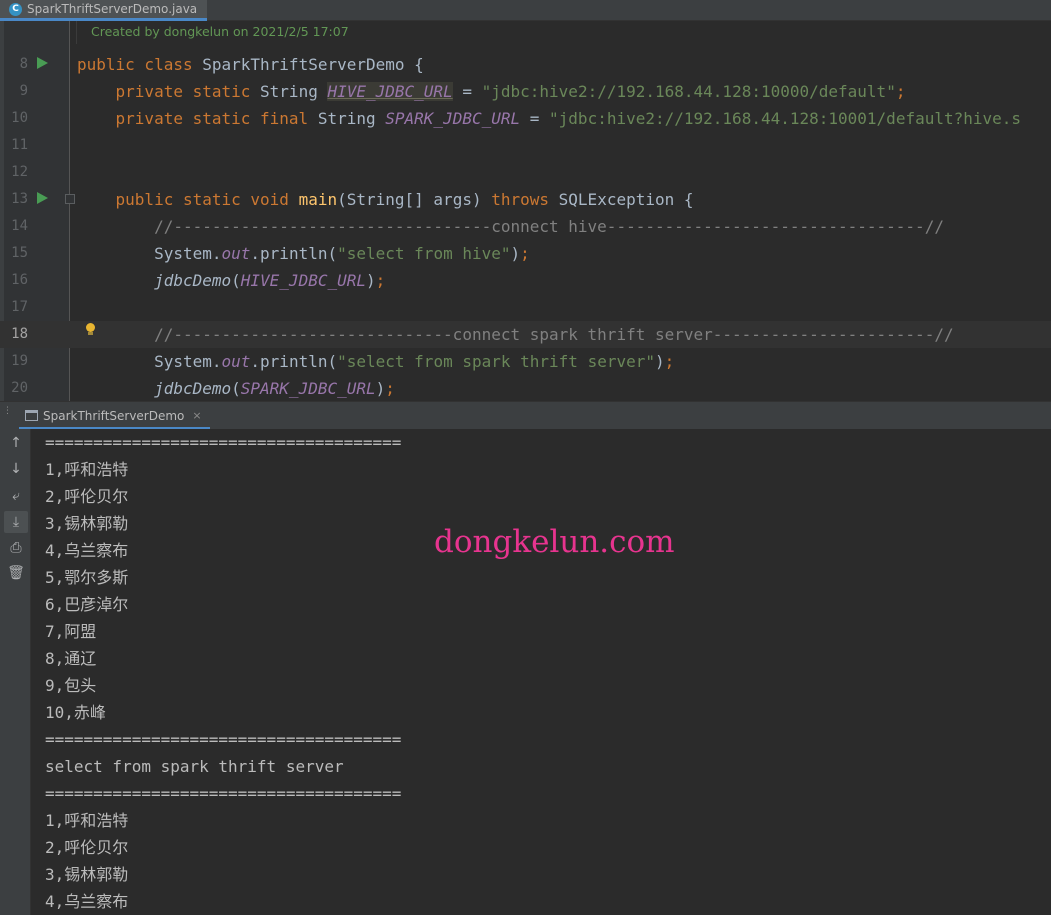  Describe the element at coordinates (19, 280) in the screenshot. I see `line-number: 16` at that location.